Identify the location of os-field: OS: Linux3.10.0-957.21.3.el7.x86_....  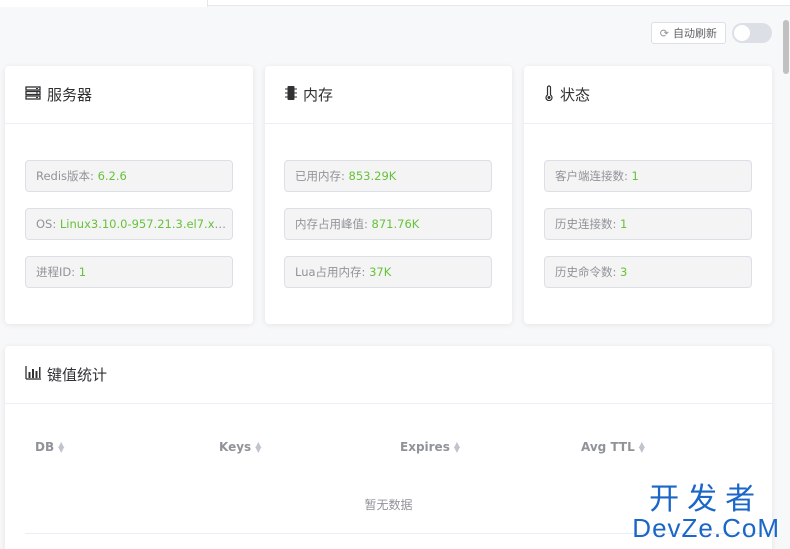
(129, 224).